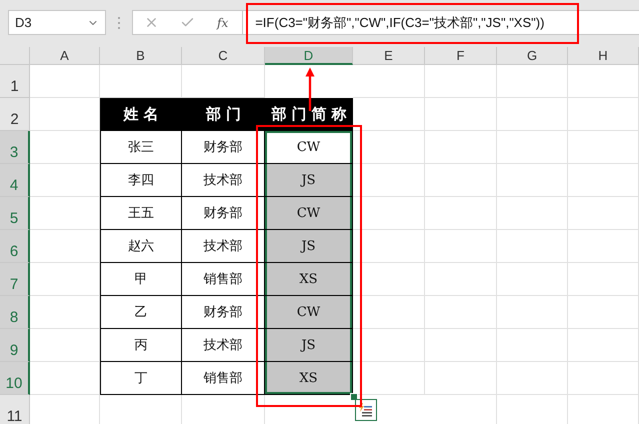 This screenshot has height=424, width=639. I want to click on table-cell: 甲, so click(141, 279).